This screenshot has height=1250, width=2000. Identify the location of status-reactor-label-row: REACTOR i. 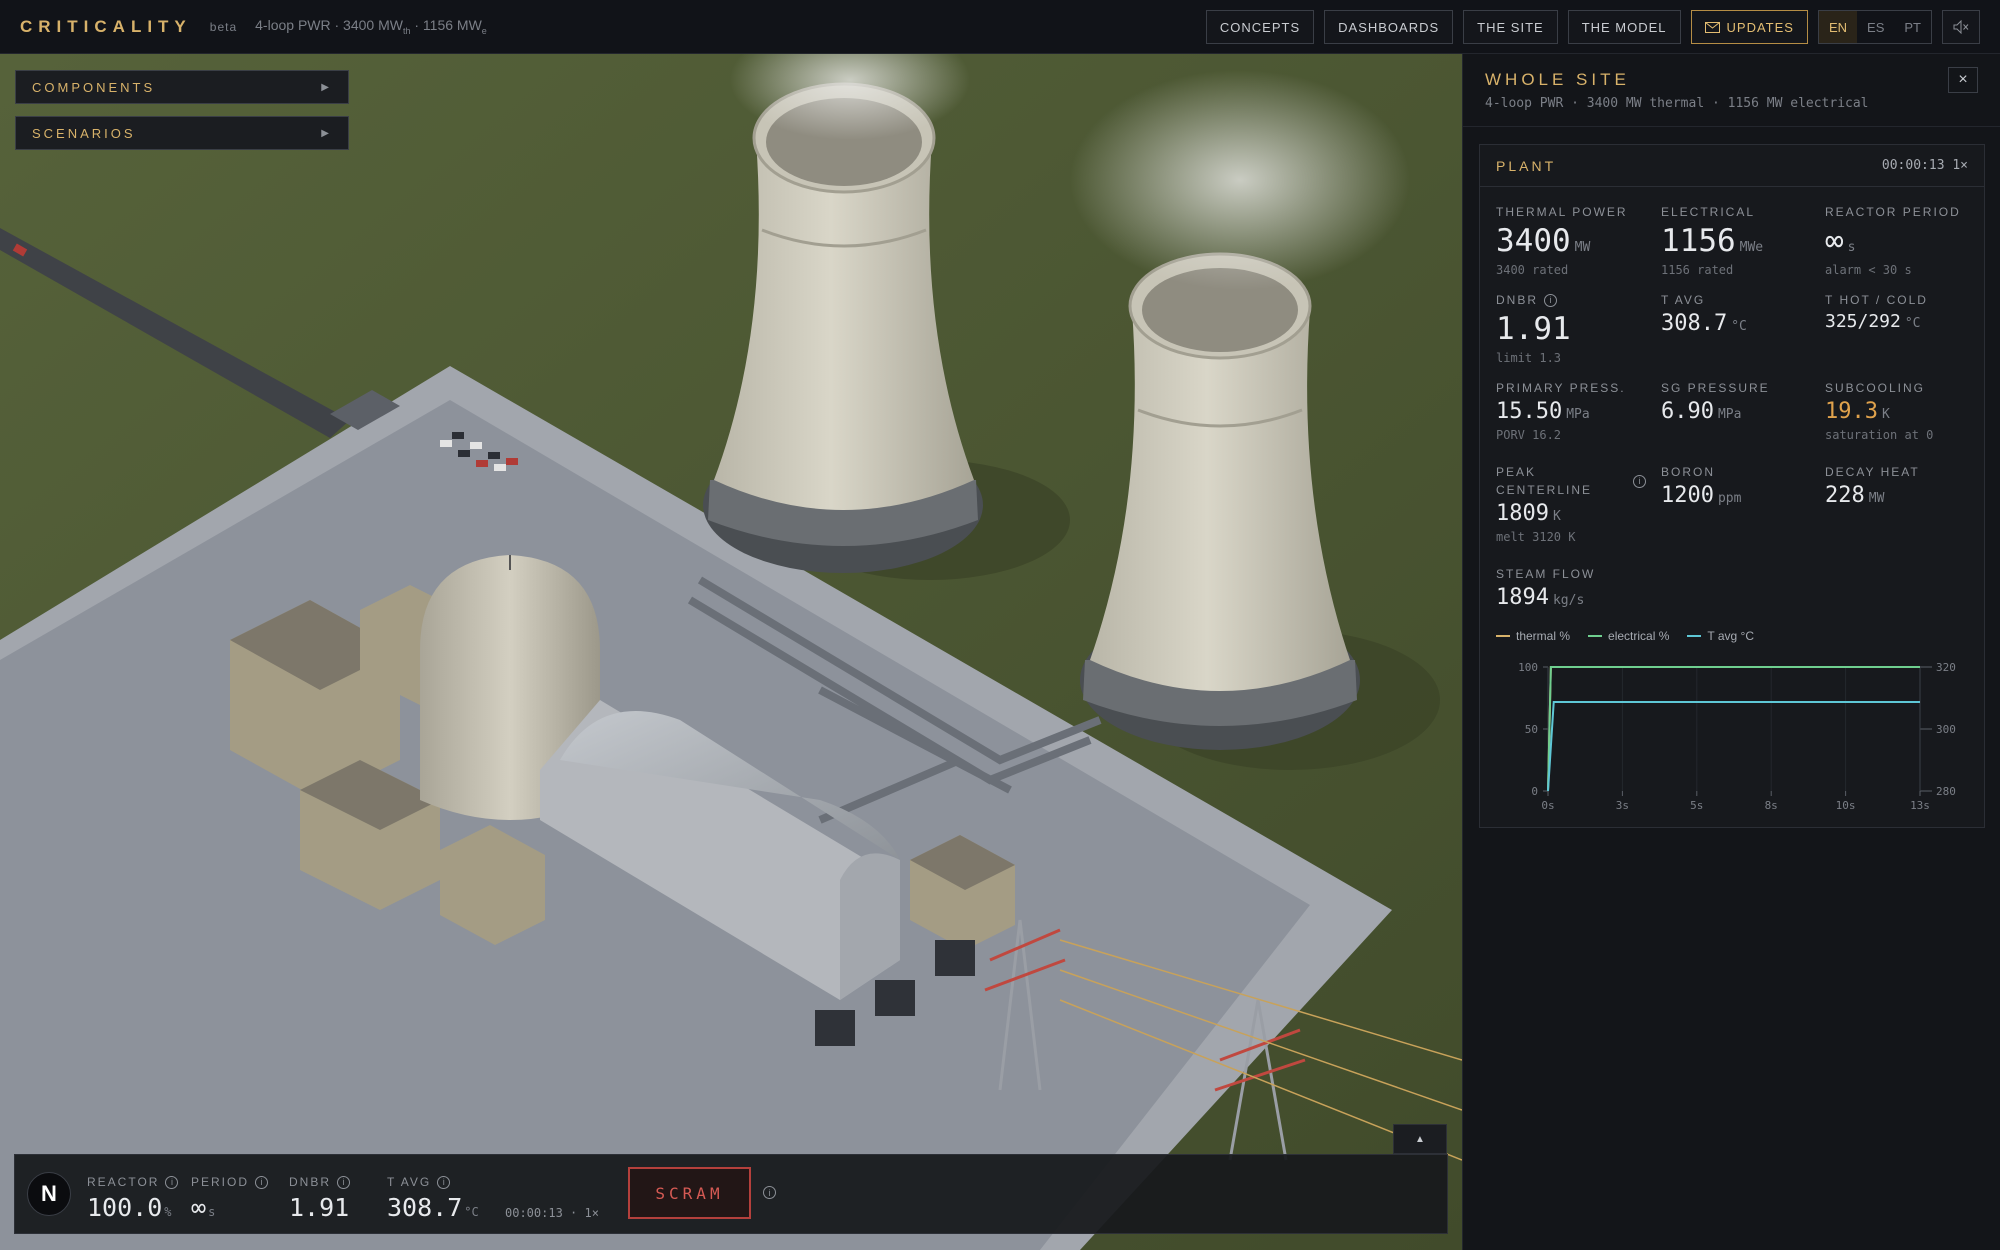
(133, 1182).